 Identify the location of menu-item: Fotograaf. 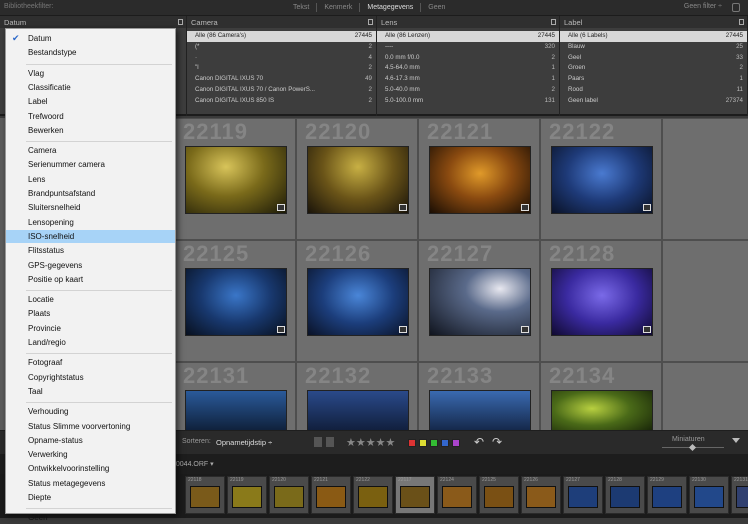
(90, 362).